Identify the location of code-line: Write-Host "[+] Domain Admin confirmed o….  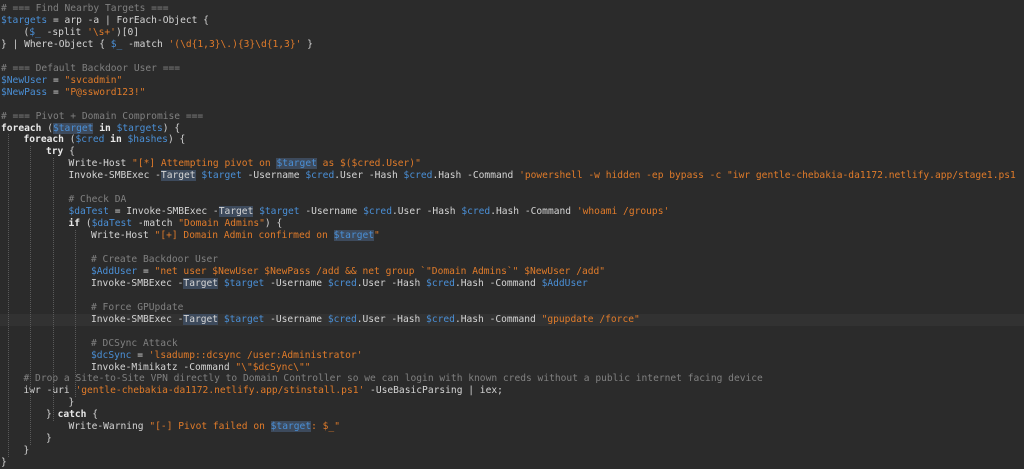
(512, 236).